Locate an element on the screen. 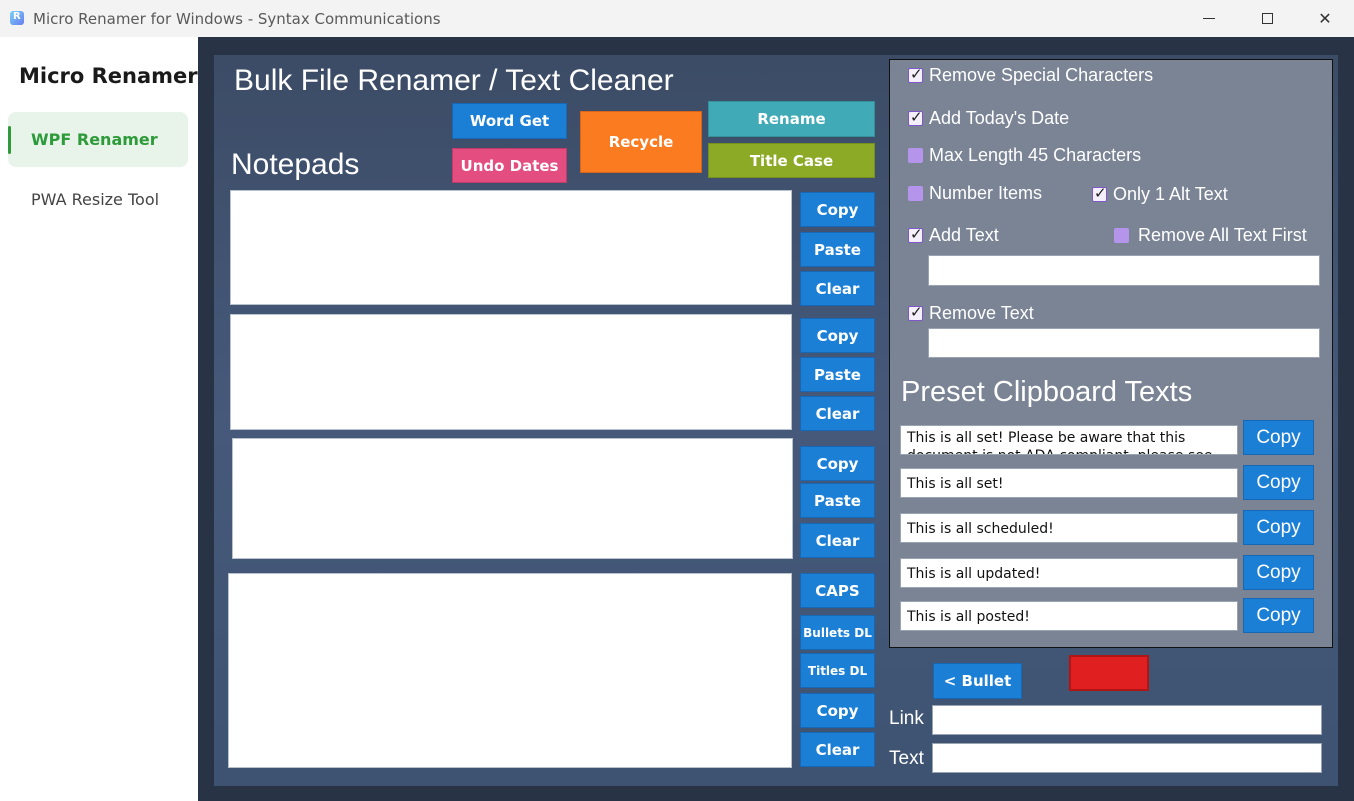  option-label: Remove Text is located at coordinates (981, 313).